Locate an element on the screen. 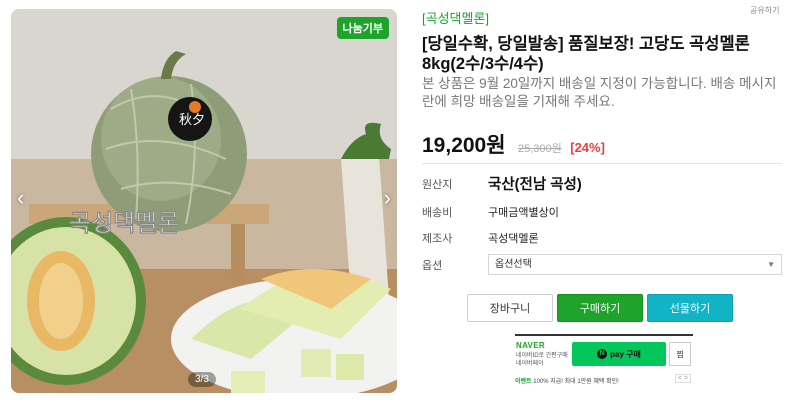 The image size is (800, 402). option-select: 옵션선택 ▼ is located at coordinates (635, 264).